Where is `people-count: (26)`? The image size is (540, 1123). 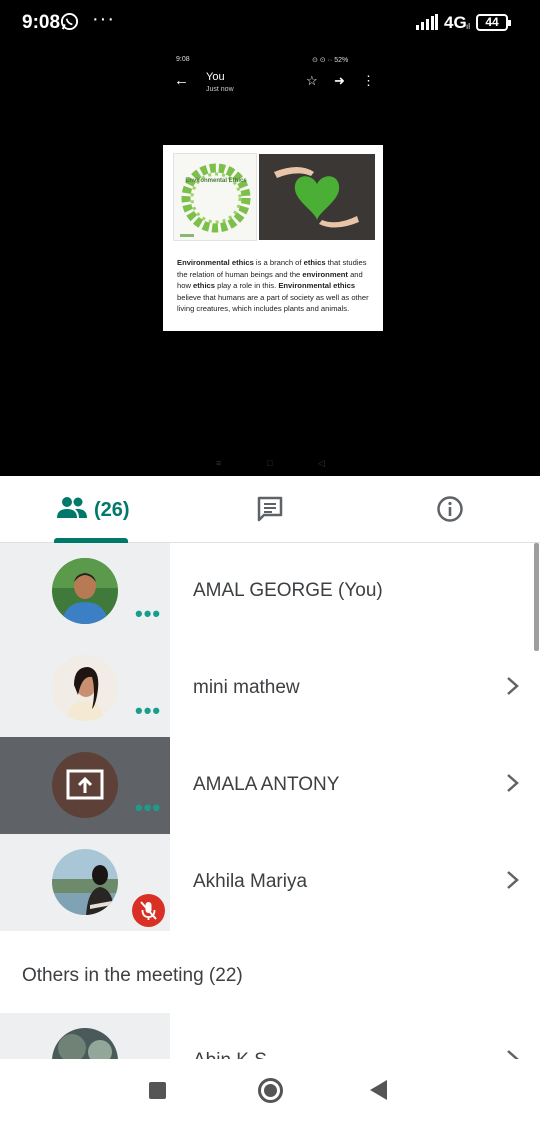
people-count: (26) is located at coordinates (112, 510).